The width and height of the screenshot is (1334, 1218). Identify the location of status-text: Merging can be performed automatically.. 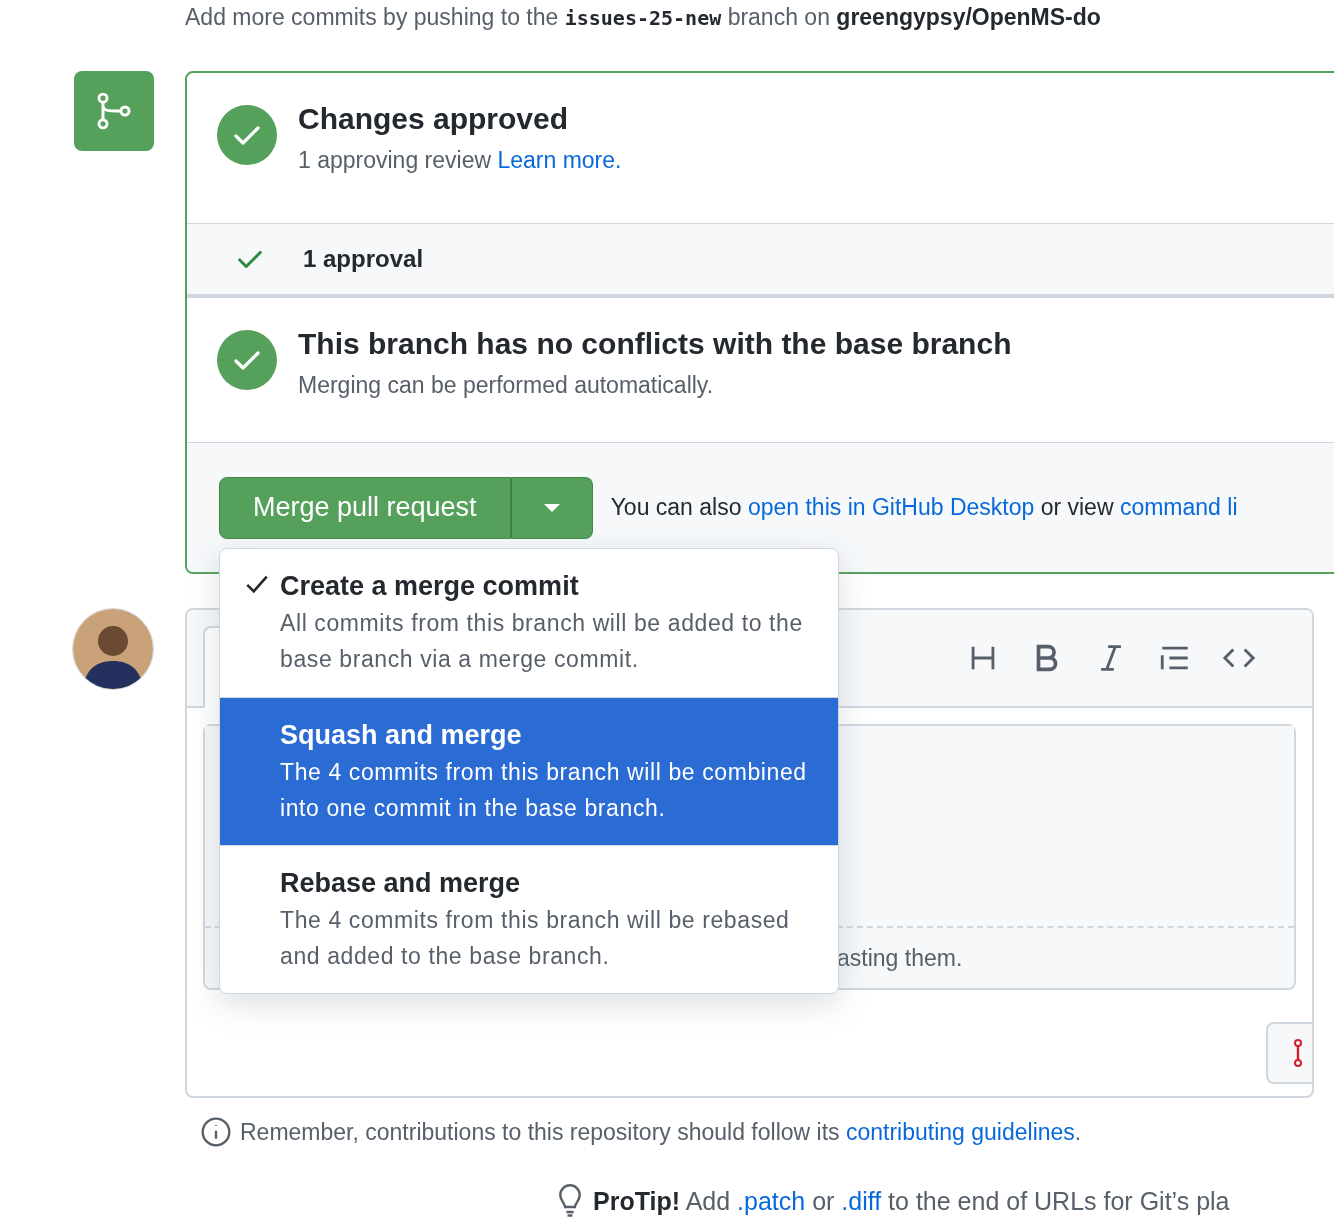
(506, 385).